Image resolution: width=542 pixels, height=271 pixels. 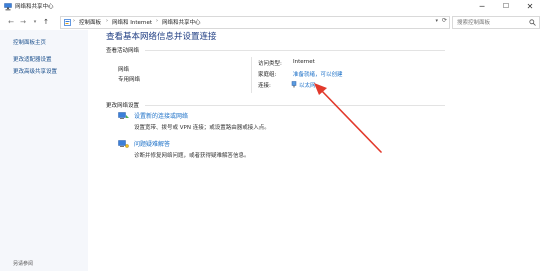 What do you see at coordinates (23, 22) in the screenshot?
I see `forward-button: →` at bounding box center [23, 22].